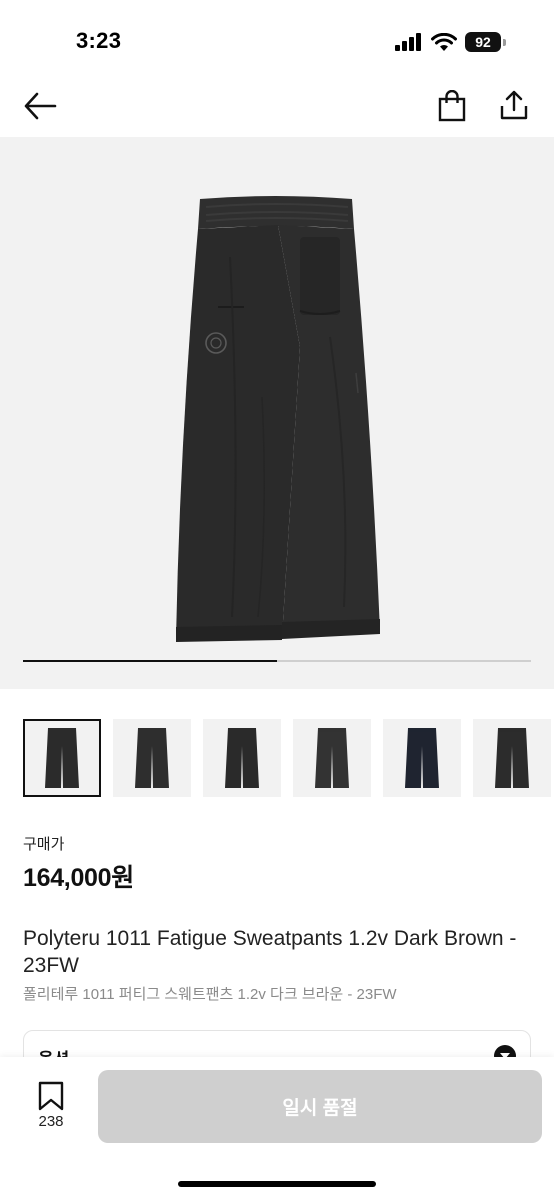  Describe the element at coordinates (277, 40) in the screenshot. I see `status-bar: 3:23 92` at that location.